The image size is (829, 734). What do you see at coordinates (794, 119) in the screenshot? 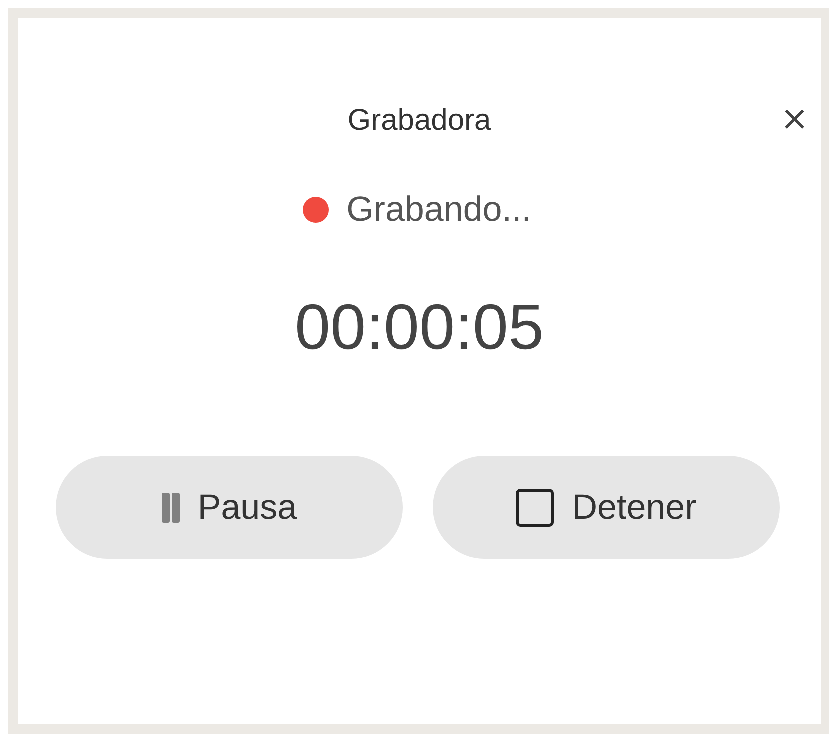
I see `close-button: ×` at bounding box center [794, 119].